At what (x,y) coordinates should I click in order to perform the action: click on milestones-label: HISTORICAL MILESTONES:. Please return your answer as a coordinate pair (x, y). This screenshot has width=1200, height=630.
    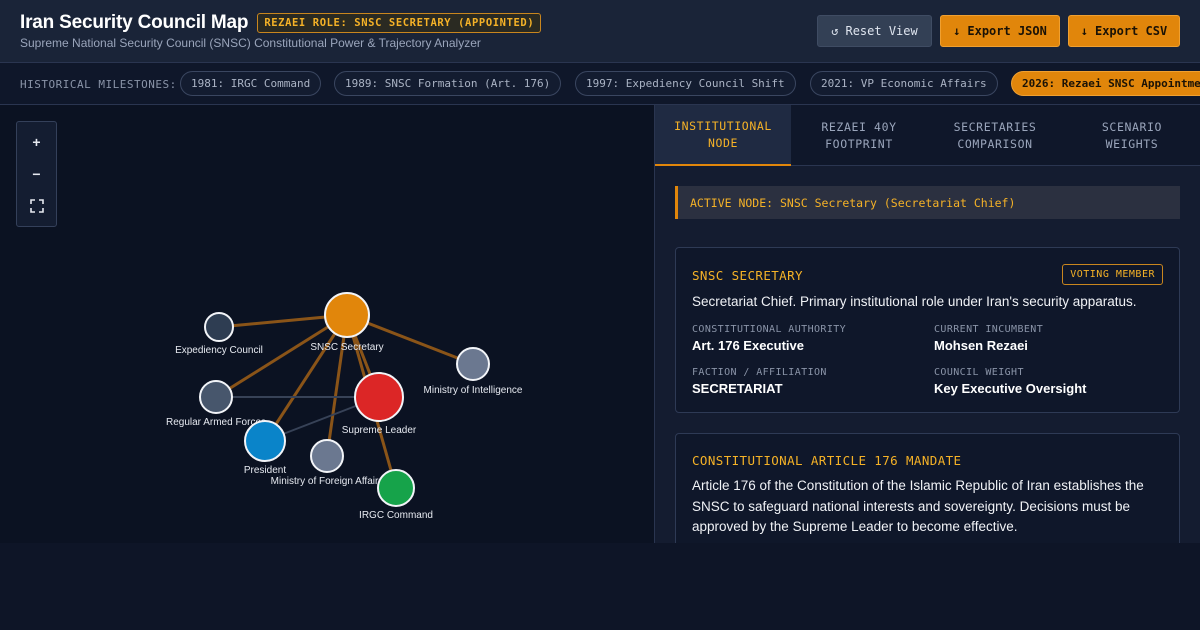
    Looking at the image, I should click on (98, 84).